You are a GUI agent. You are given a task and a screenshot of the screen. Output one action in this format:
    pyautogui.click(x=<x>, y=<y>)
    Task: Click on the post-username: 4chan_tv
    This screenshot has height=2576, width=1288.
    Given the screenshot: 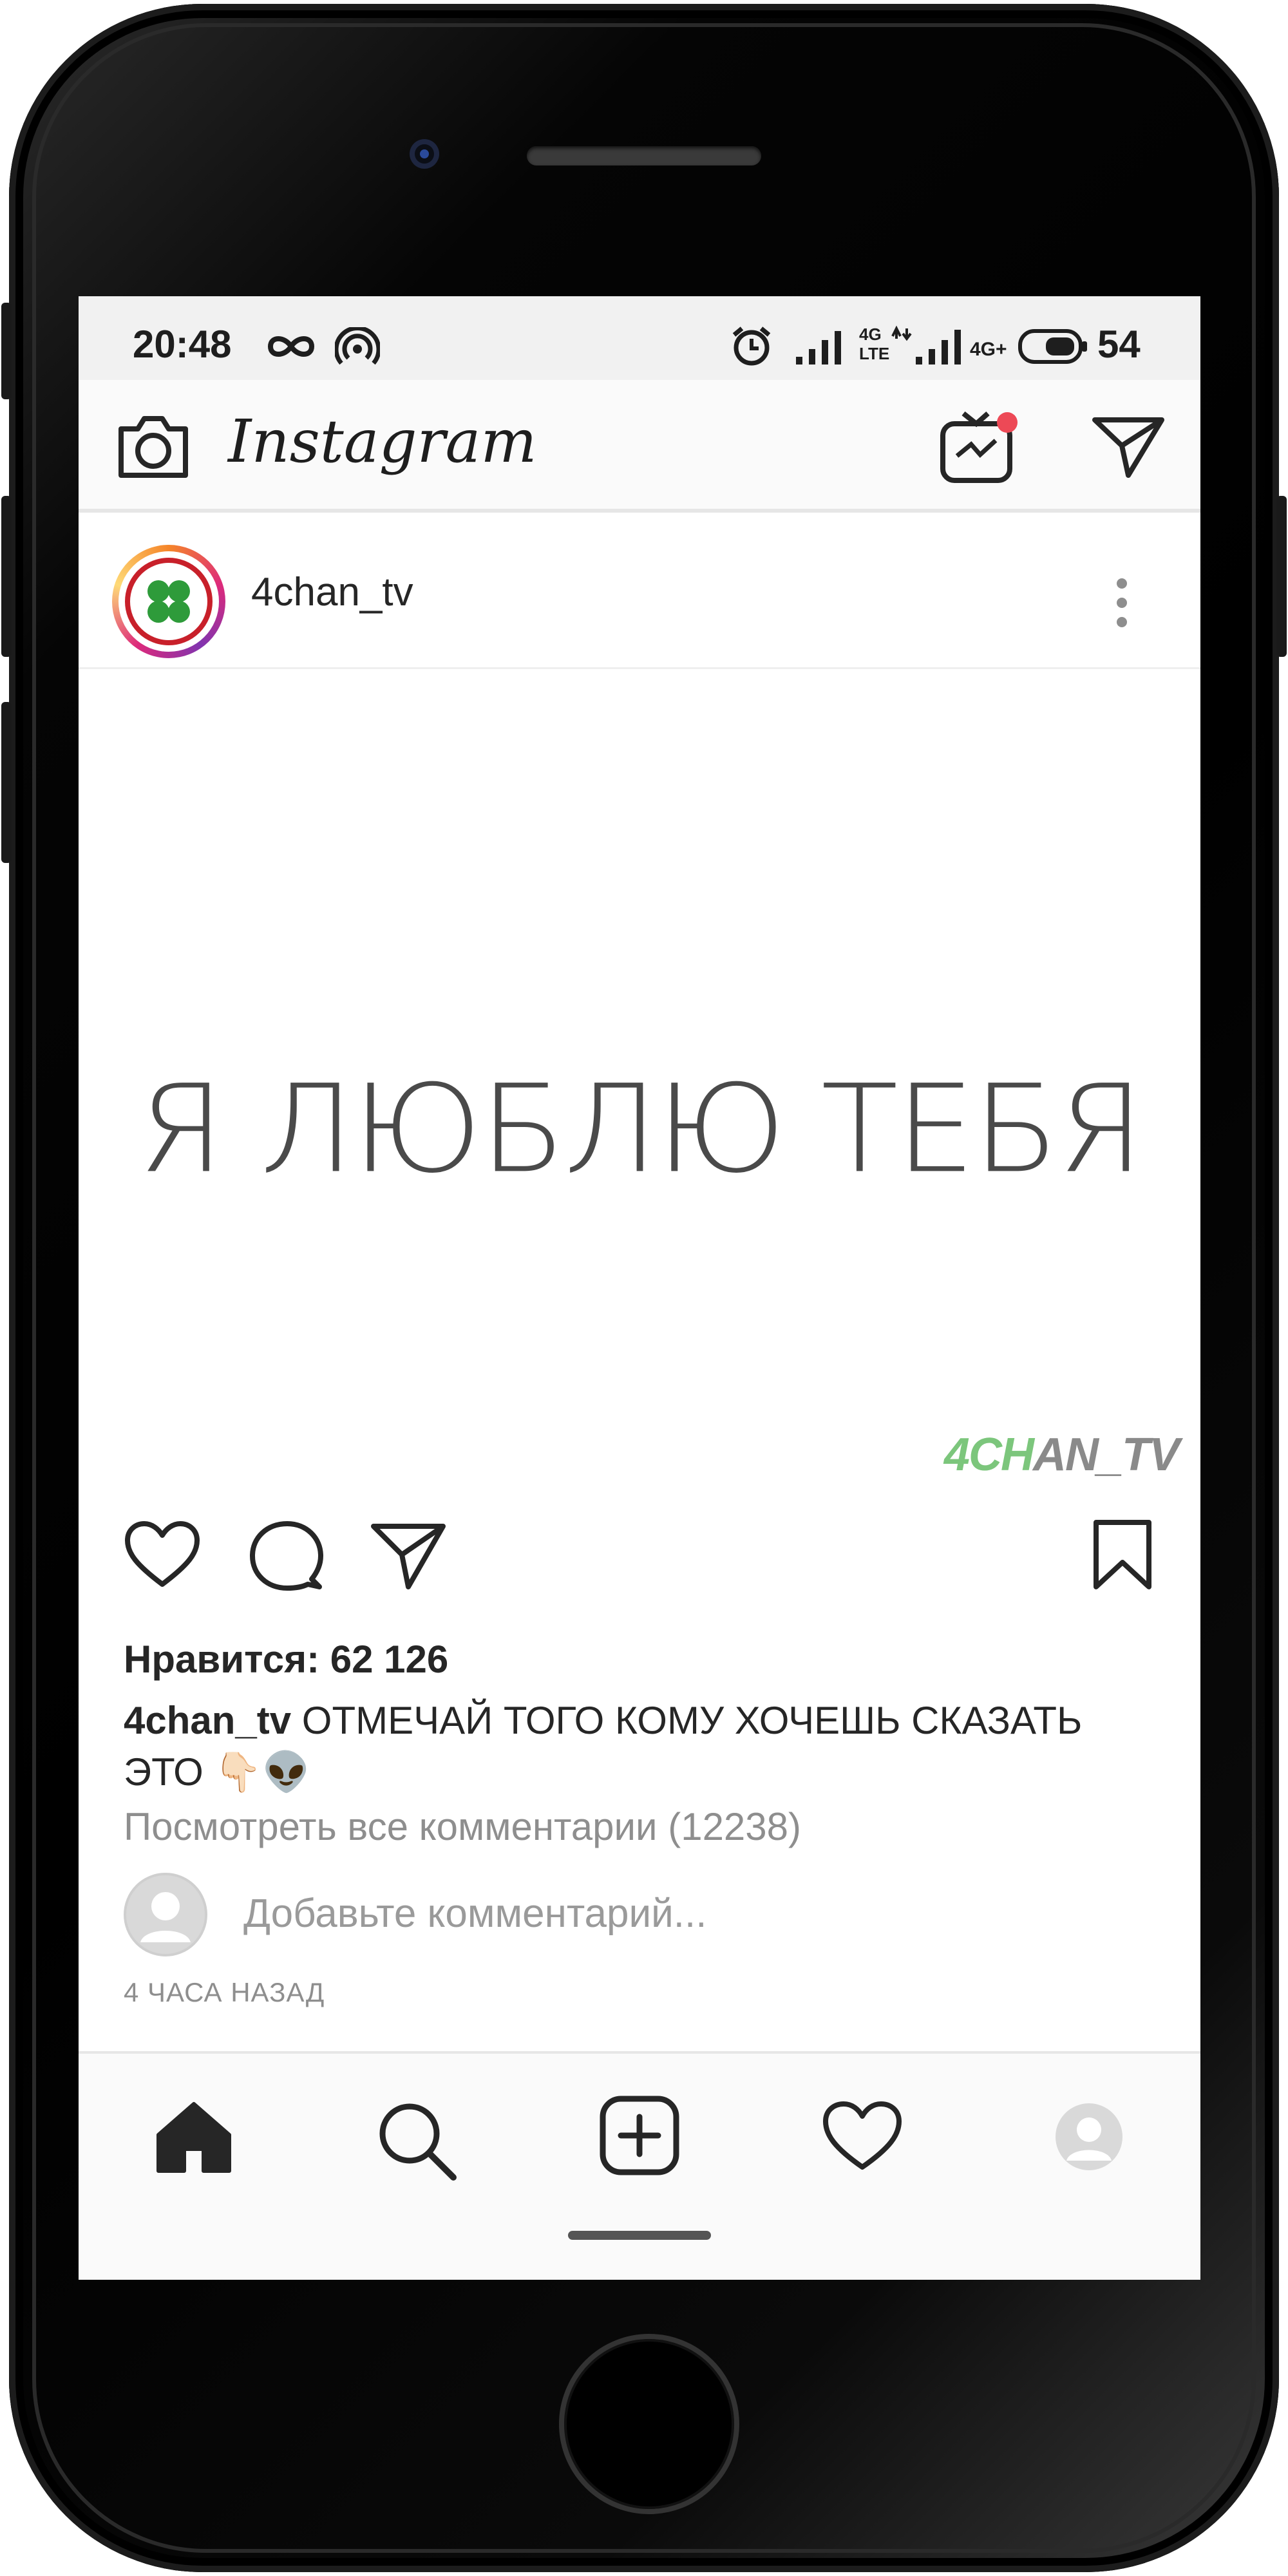 What is the action you would take?
    pyautogui.click(x=332, y=592)
    